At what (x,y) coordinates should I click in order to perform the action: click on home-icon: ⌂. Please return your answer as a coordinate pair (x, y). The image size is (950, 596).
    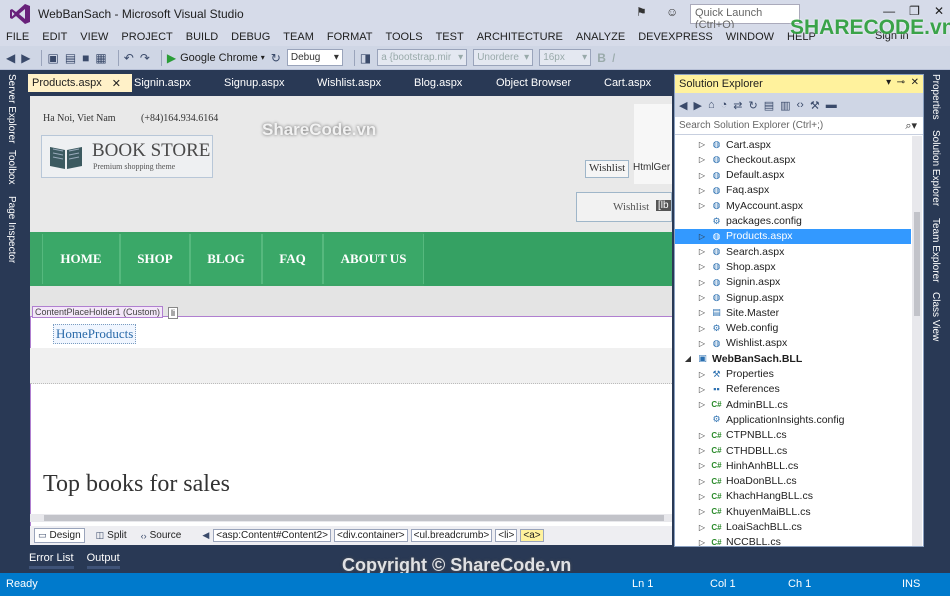
    Looking at the image, I should click on (711, 105).